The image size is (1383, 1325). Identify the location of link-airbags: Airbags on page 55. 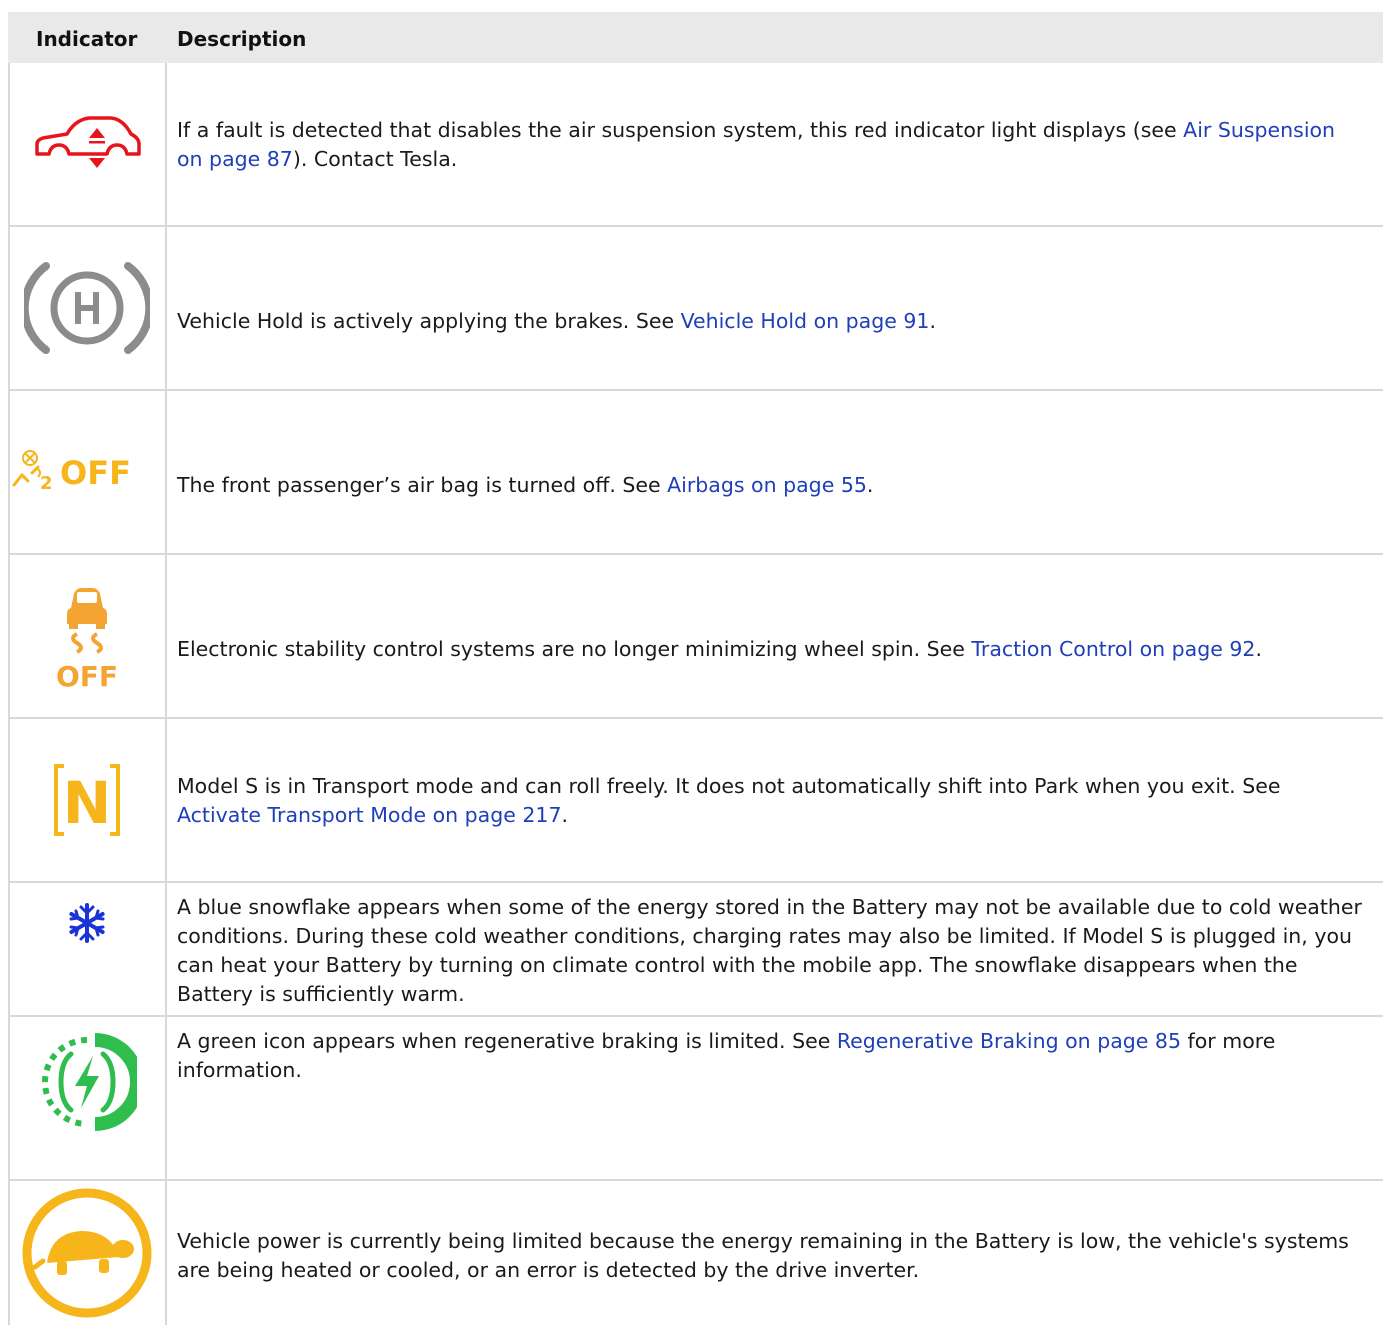
(767, 485).